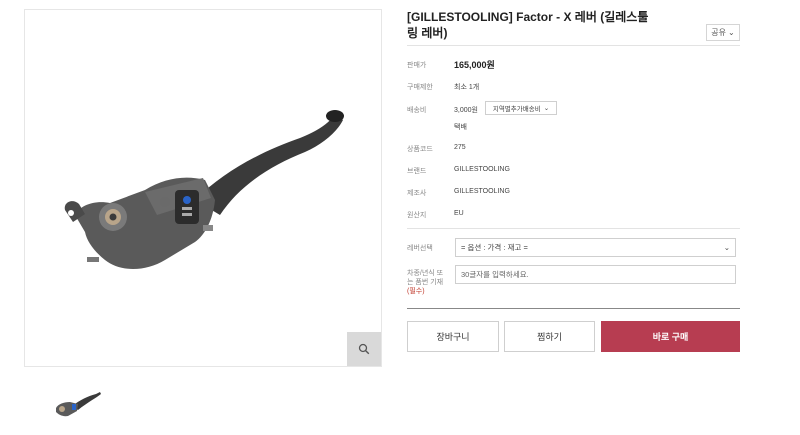  What do you see at coordinates (516, 109) in the screenshot?
I see `shipping-select-label: 지역별추가배송비` at bounding box center [516, 109].